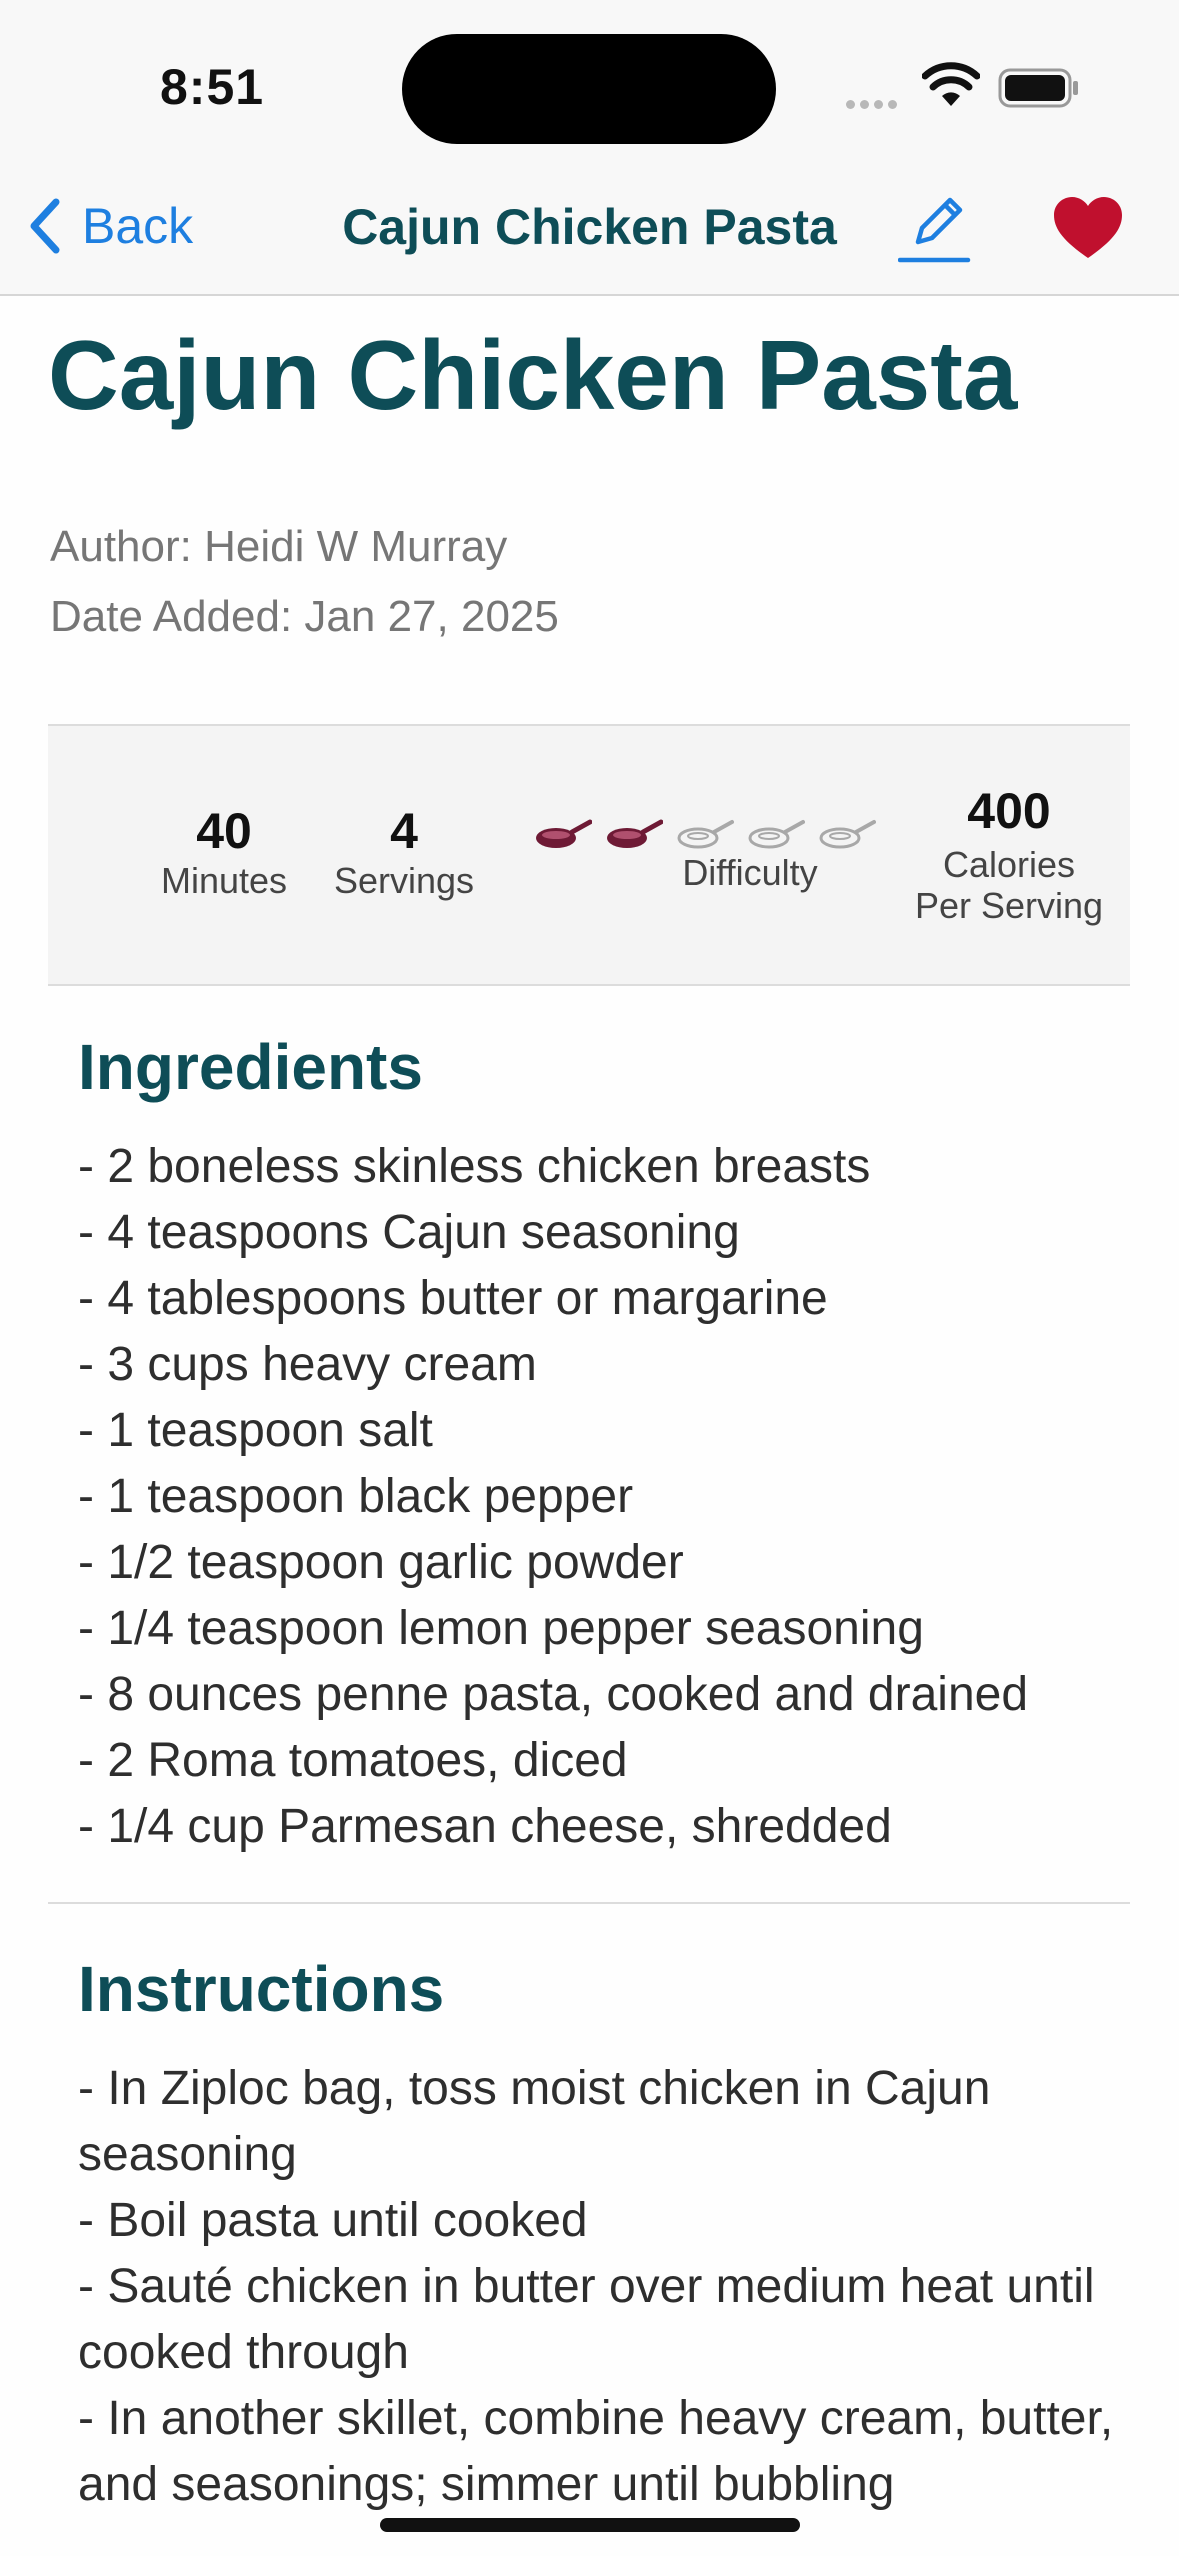 The height and width of the screenshot is (2556, 1179). Describe the element at coordinates (409, 1232) in the screenshot. I see `ingredient-item: - 4 teaspoons Cajun seasoning` at that location.